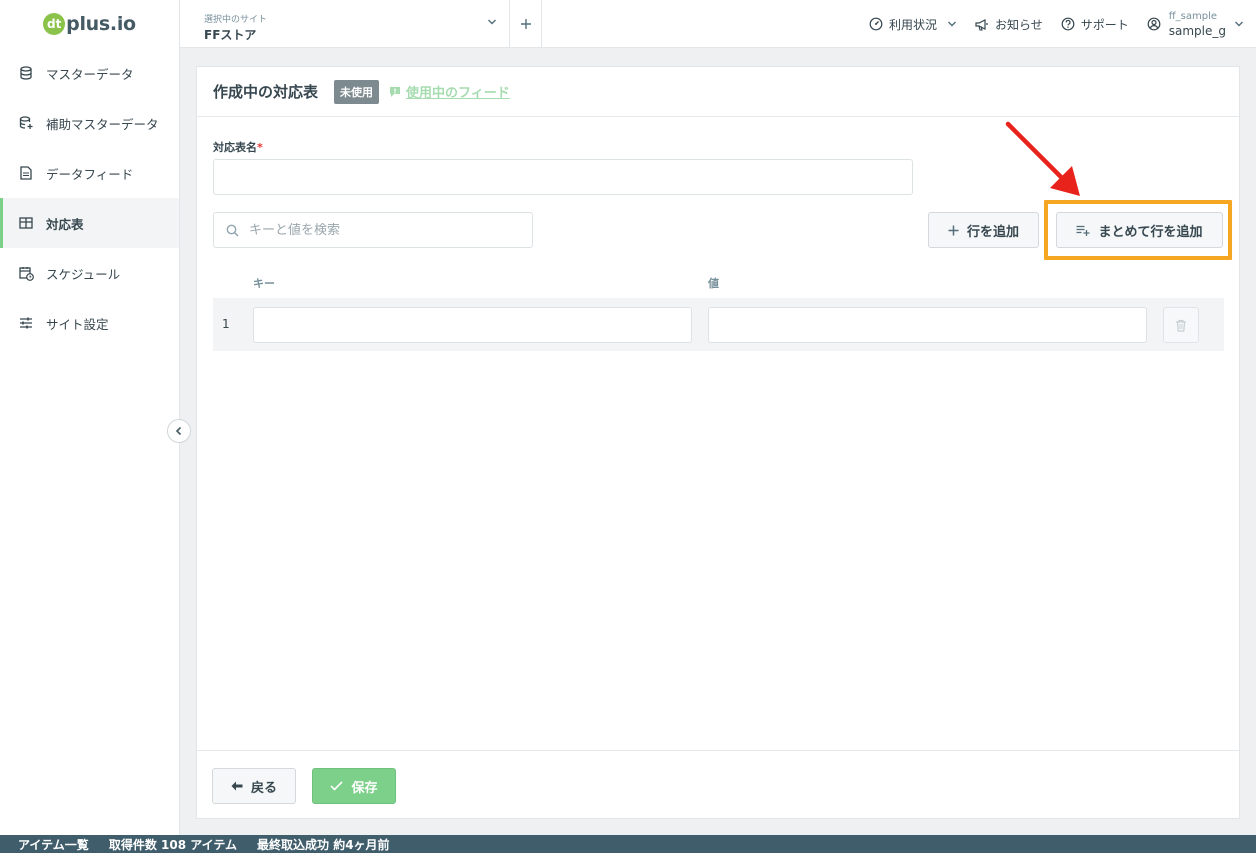 The image size is (1256, 853). What do you see at coordinates (54, 24) in the screenshot?
I see `logo-mark: dt` at bounding box center [54, 24].